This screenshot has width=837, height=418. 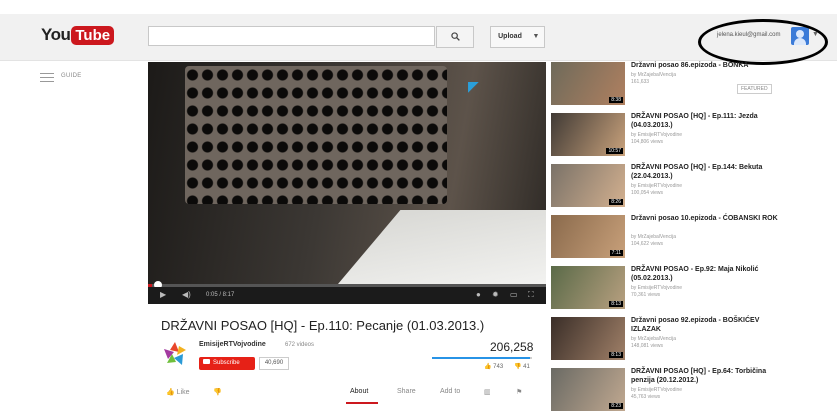 What do you see at coordinates (473, 86) in the screenshot?
I see `channel-watermark-icon: ◤` at bounding box center [473, 86].